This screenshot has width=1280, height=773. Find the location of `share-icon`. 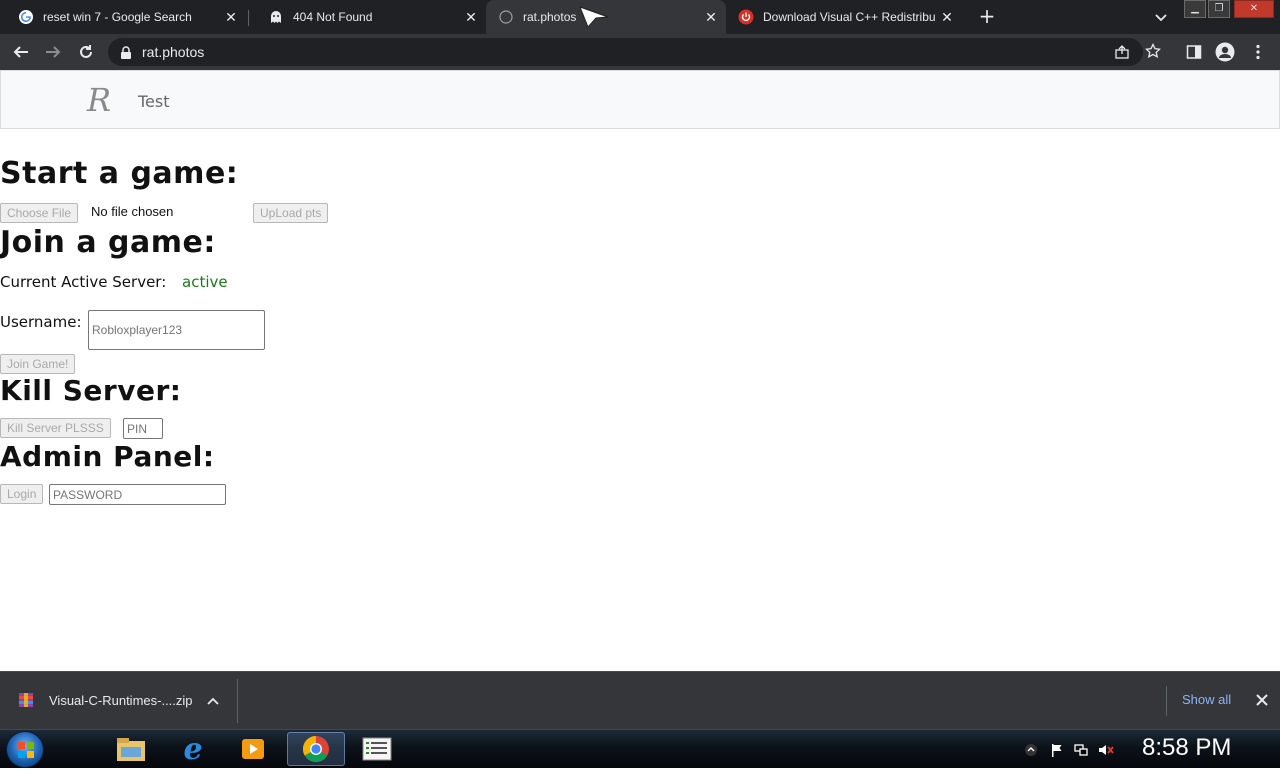

share-icon is located at coordinates (1122, 54).